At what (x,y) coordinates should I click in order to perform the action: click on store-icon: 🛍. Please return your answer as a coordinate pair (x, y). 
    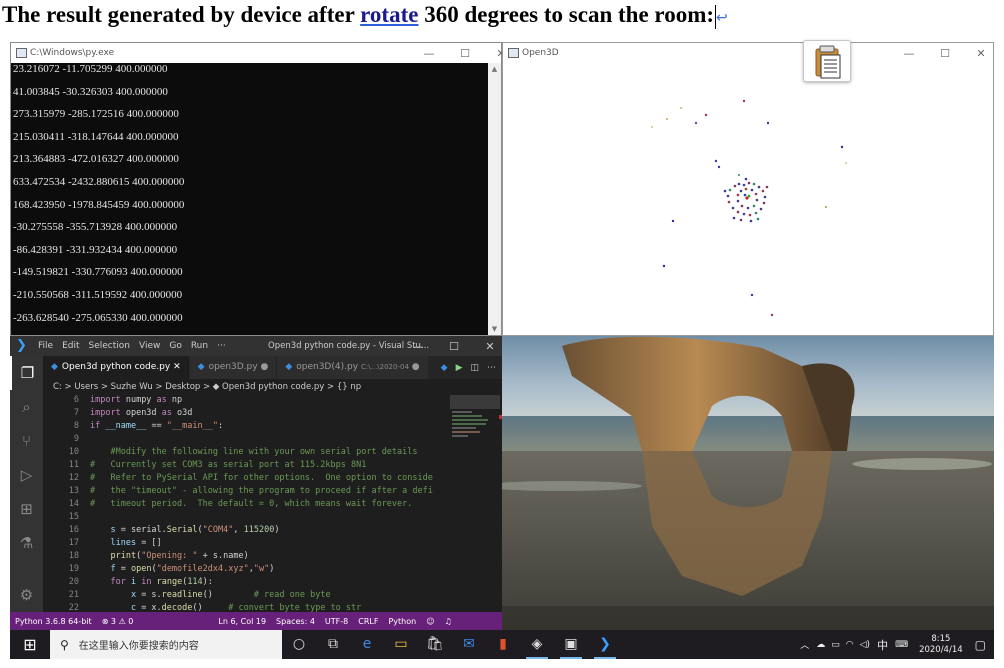
    Looking at the image, I should click on (435, 644).